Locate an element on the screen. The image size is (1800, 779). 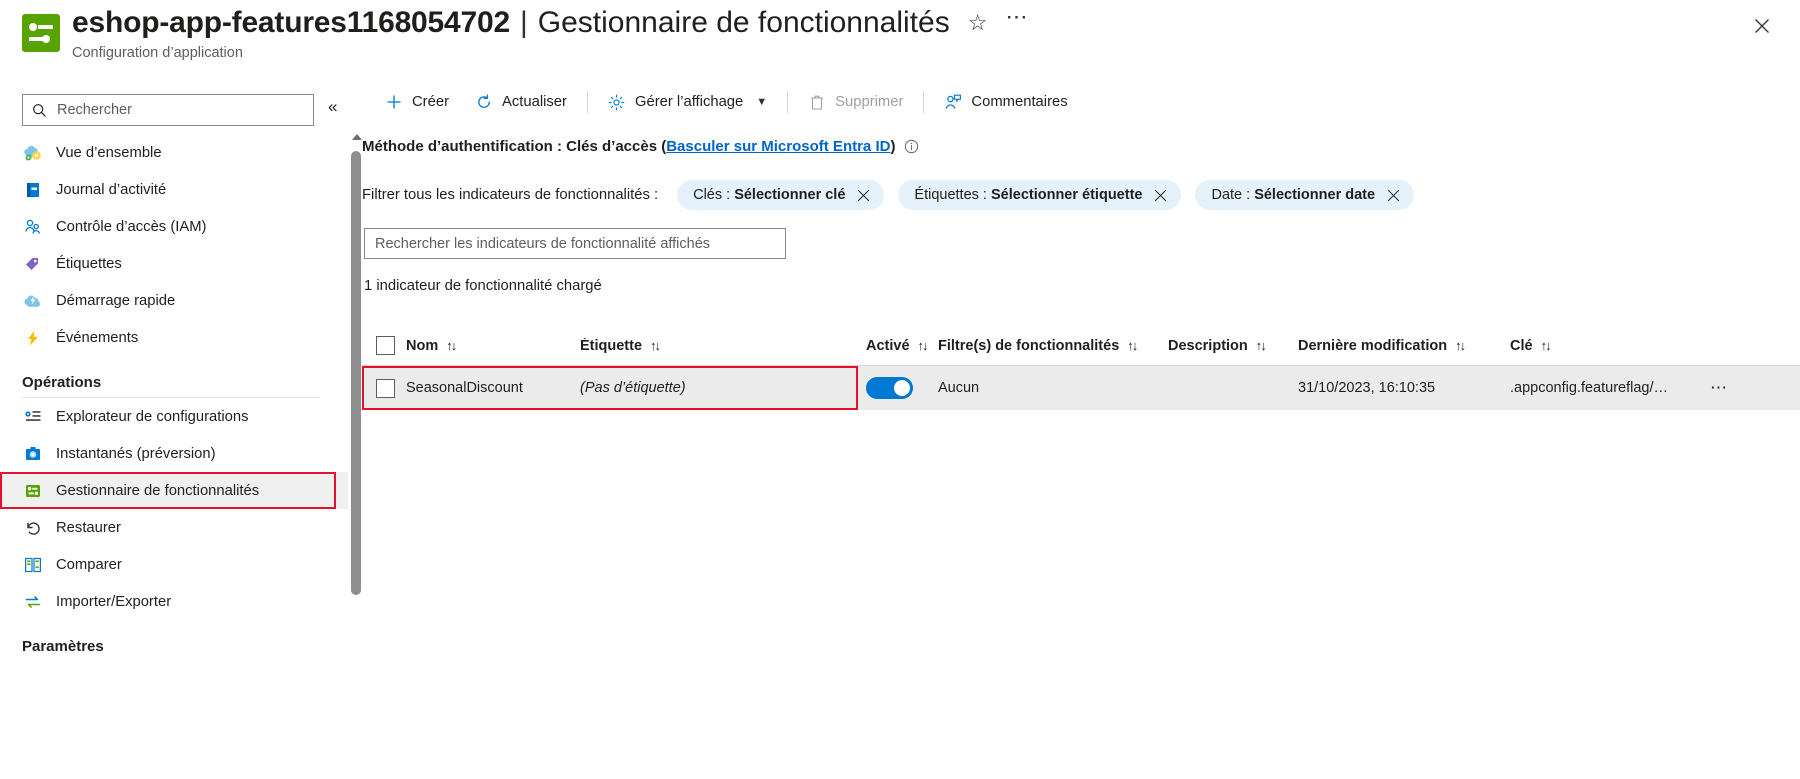
sidebar-item-label: Importer/Exporter is located at coordinates (114, 601).